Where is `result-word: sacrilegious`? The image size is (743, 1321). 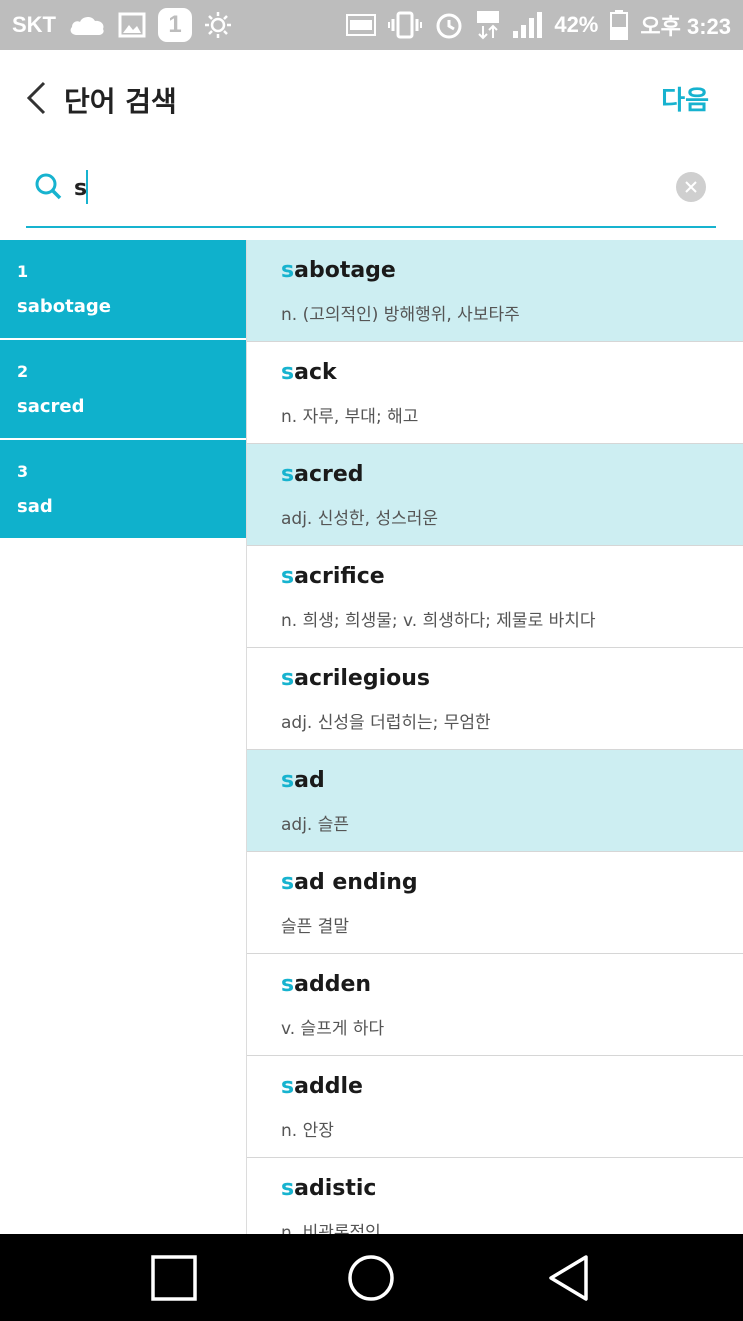
result-word: sacrilegious is located at coordinates (512, 679).